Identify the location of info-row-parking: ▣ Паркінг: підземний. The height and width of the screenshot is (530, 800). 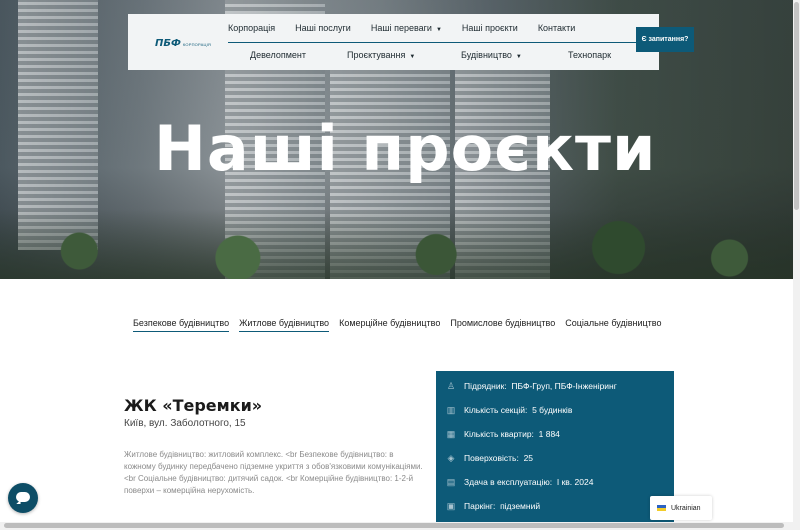
(493, 506).